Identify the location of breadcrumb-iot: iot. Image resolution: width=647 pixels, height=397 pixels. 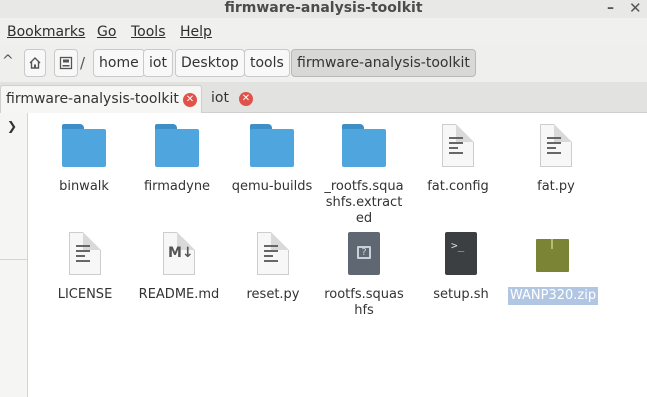
(158, 63).